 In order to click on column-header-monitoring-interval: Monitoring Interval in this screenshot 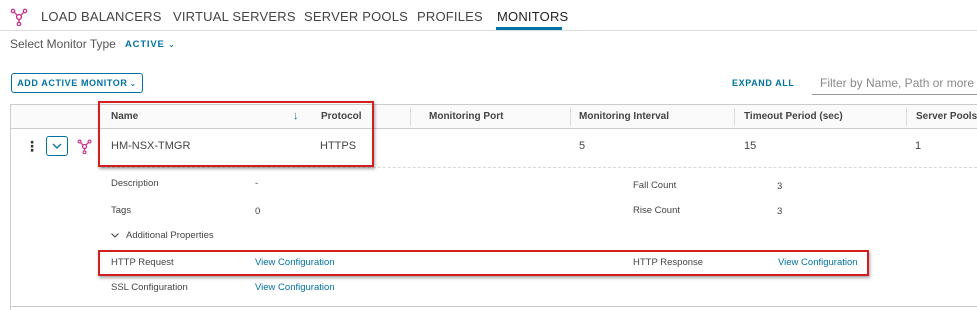, I will do `click(624, 116)`.